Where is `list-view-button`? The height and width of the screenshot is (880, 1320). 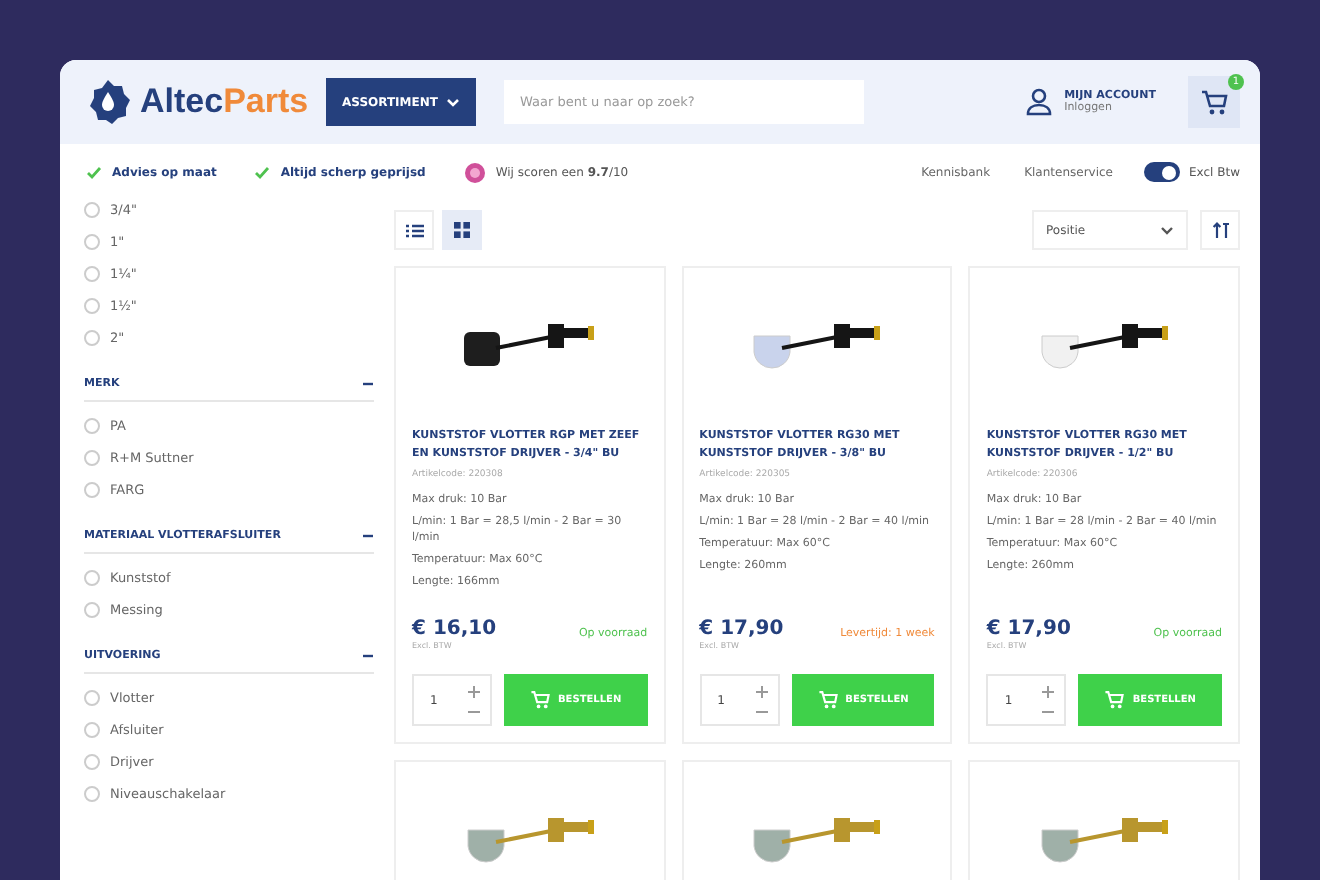
list-view-button is located at coordinates (414, 230).